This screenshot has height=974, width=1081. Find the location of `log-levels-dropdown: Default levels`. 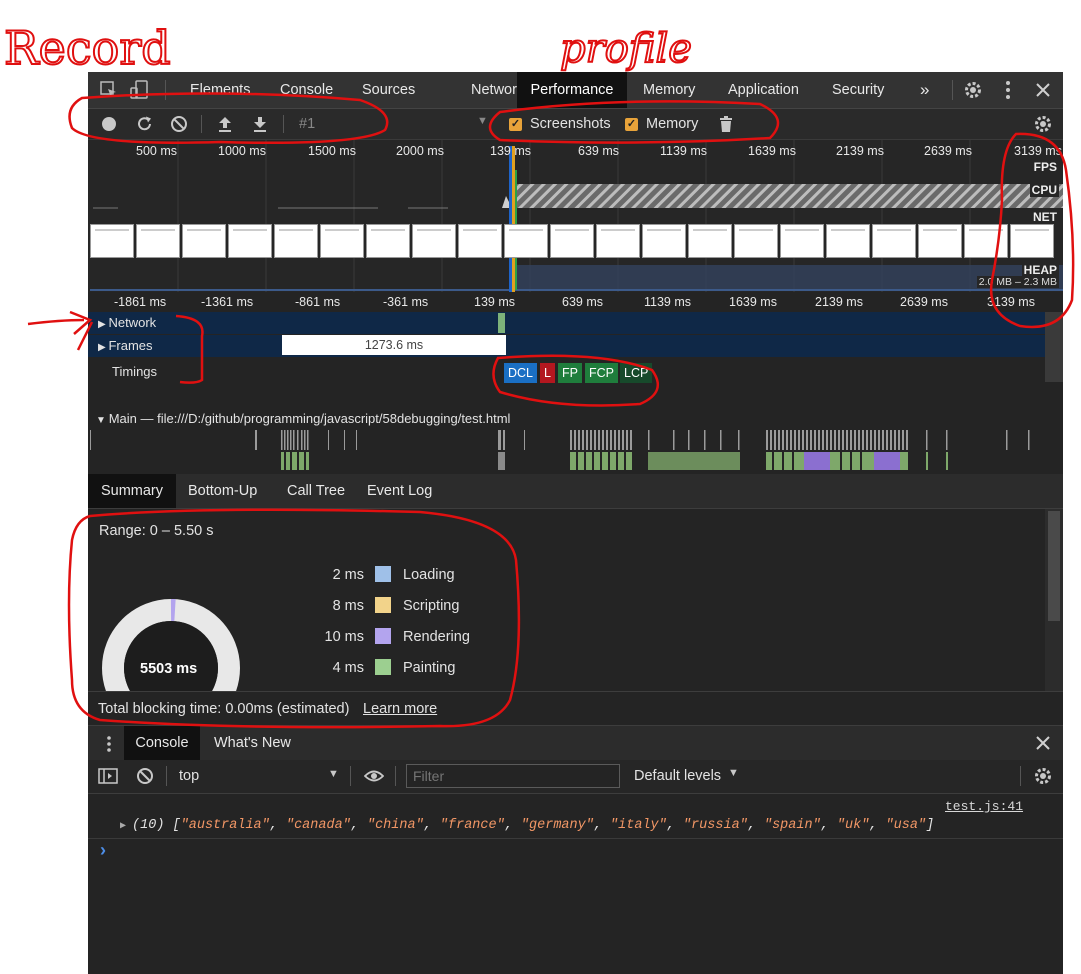

log-levels-dropdown: Default levels is located at coordinates (677, 776).